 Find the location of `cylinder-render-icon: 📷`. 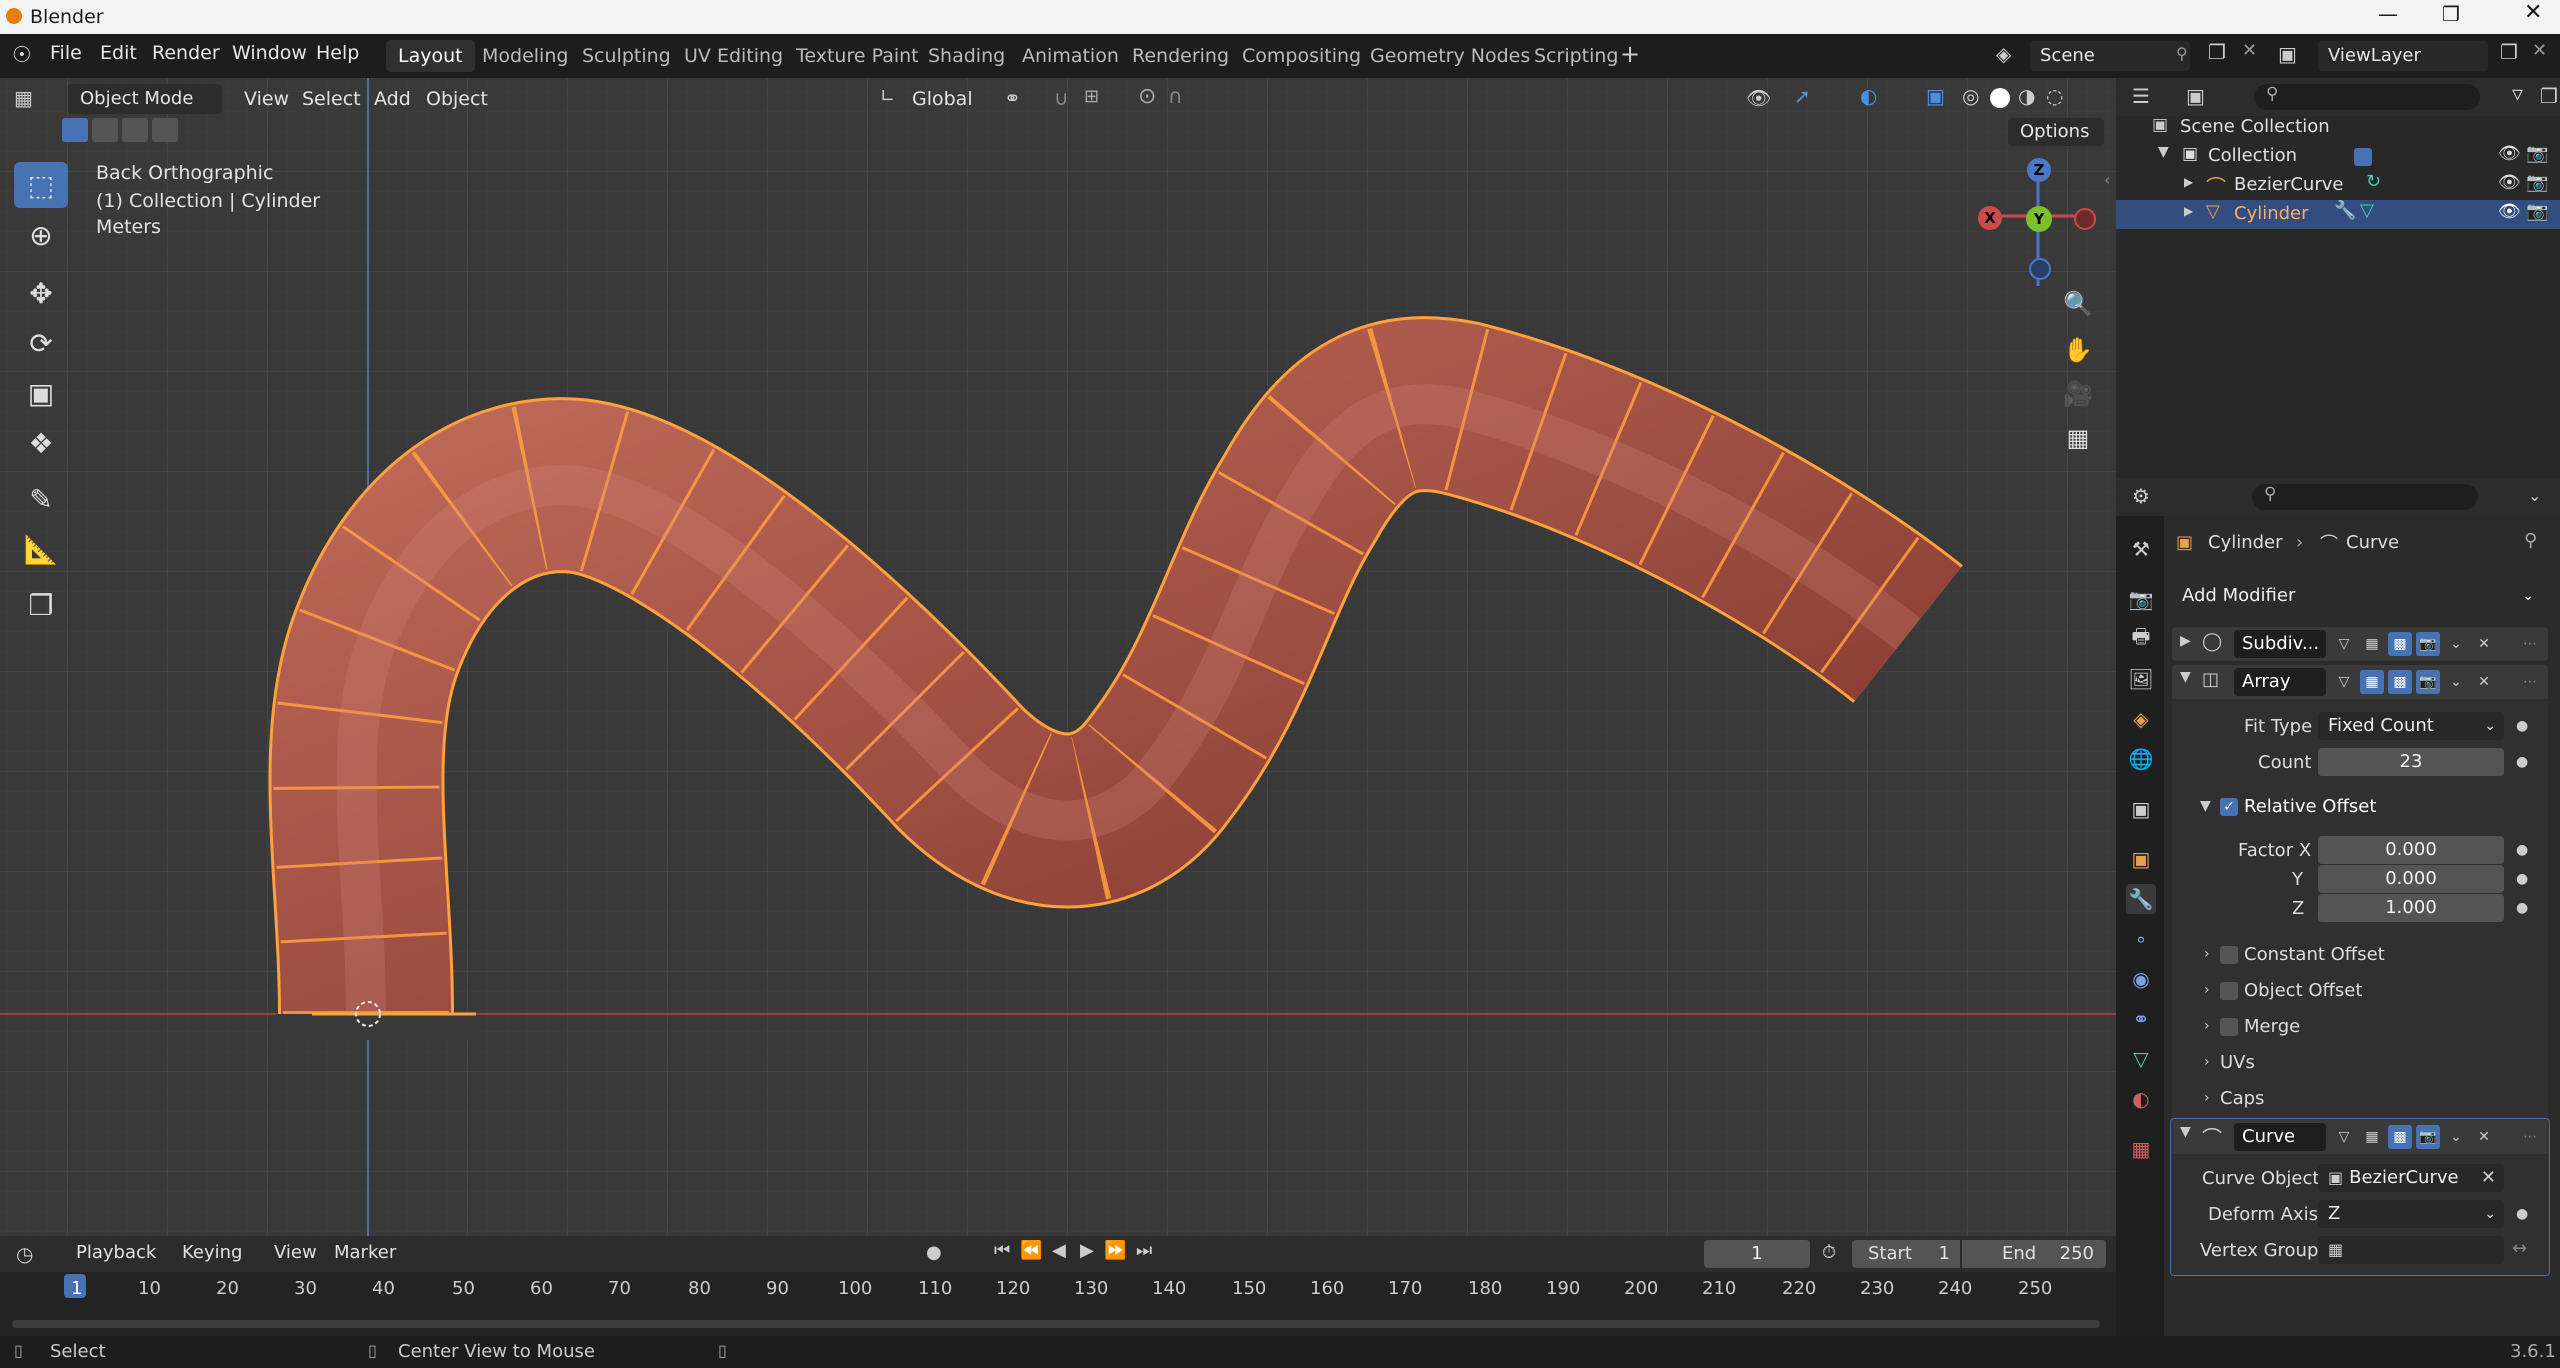

cylinder-render-icon: 📷 is located at coordinates (2537, 211).